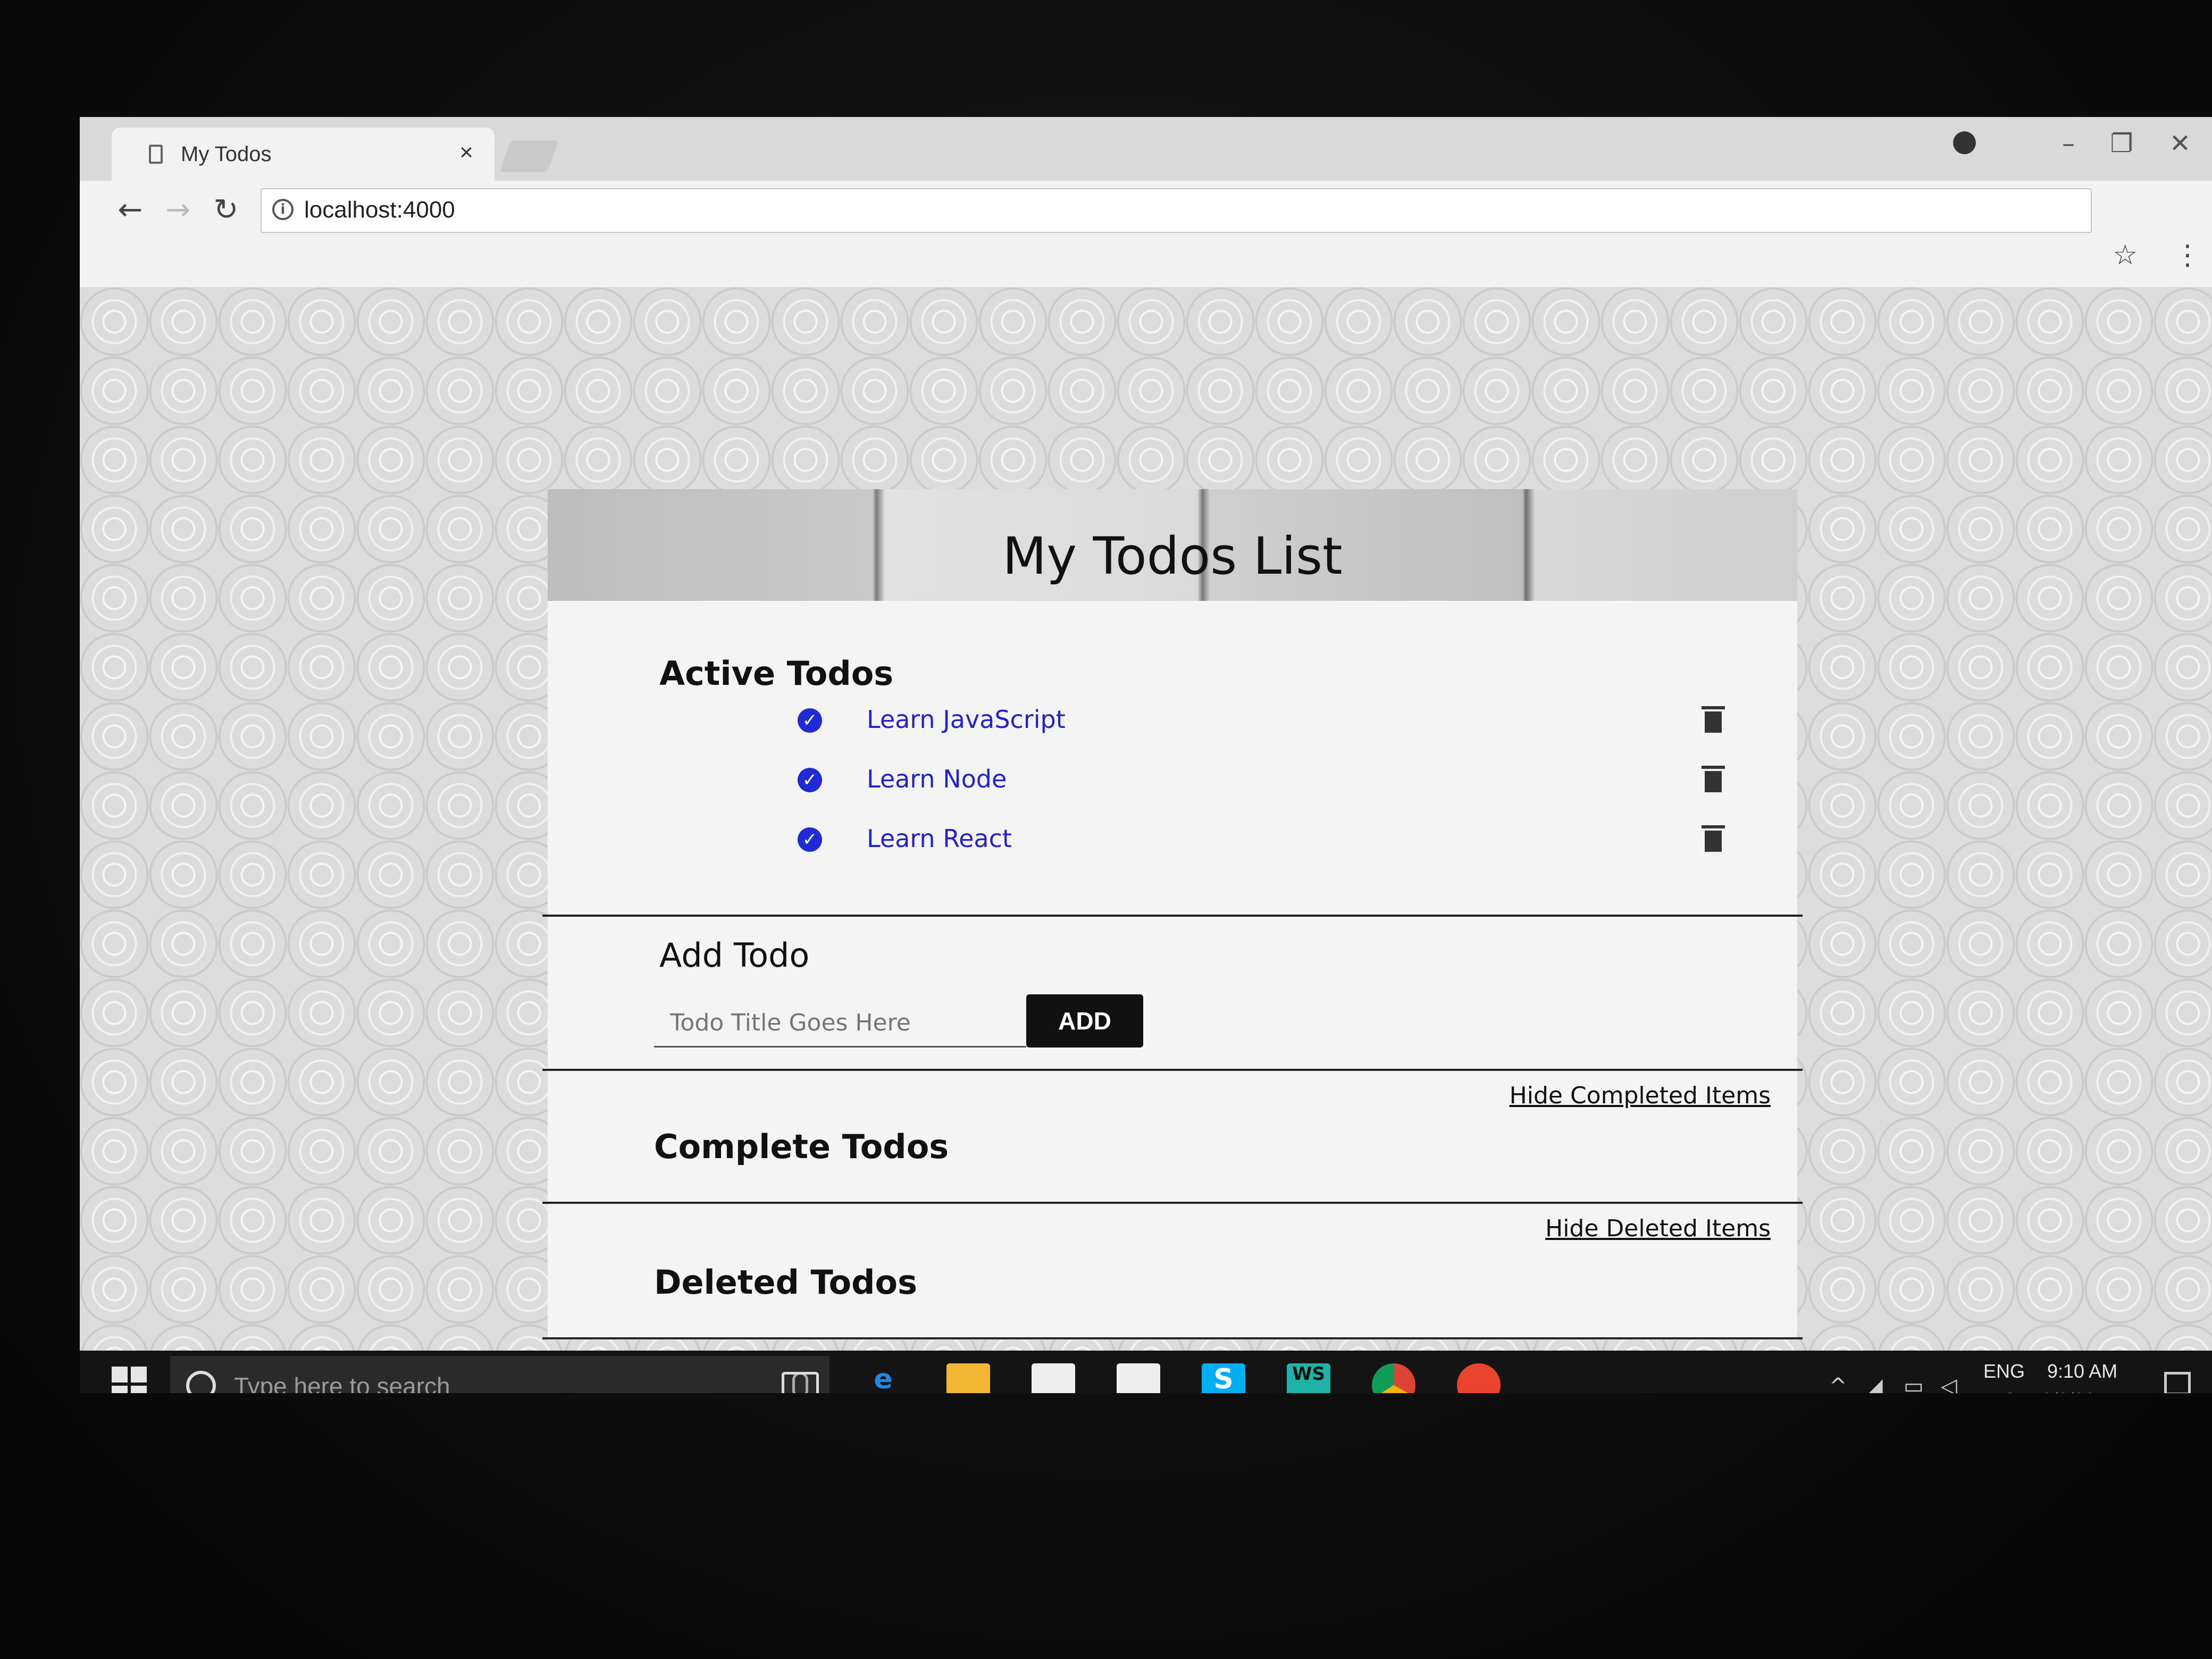 The image size is (2212, 1659). I want to click on browser-menu-icon: ⋮, so click(2187, 255).